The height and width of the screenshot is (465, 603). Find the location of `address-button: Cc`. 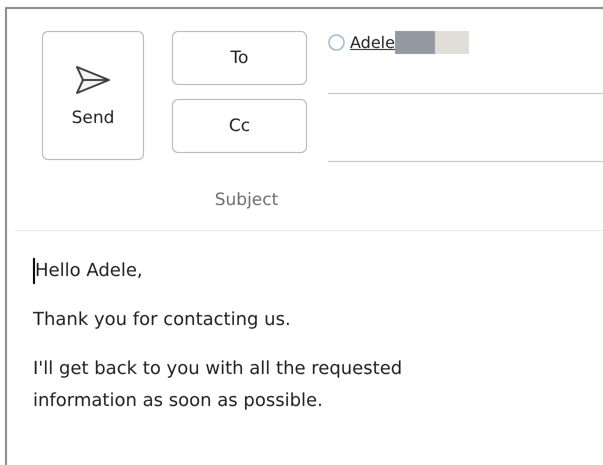

address-button: Cc is located at coordinates (239, 126).